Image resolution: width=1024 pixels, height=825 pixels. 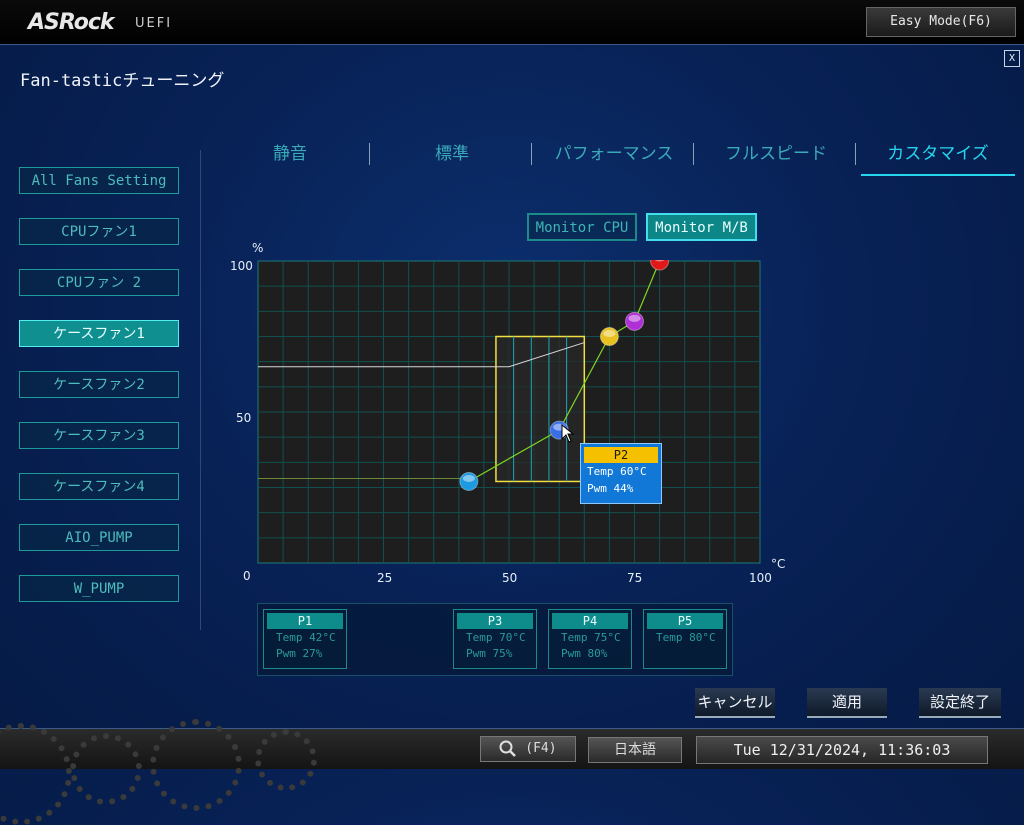 I want to click on sidebar-item-aio-pump: AIO_PUMP, so click(x=99, y=537).